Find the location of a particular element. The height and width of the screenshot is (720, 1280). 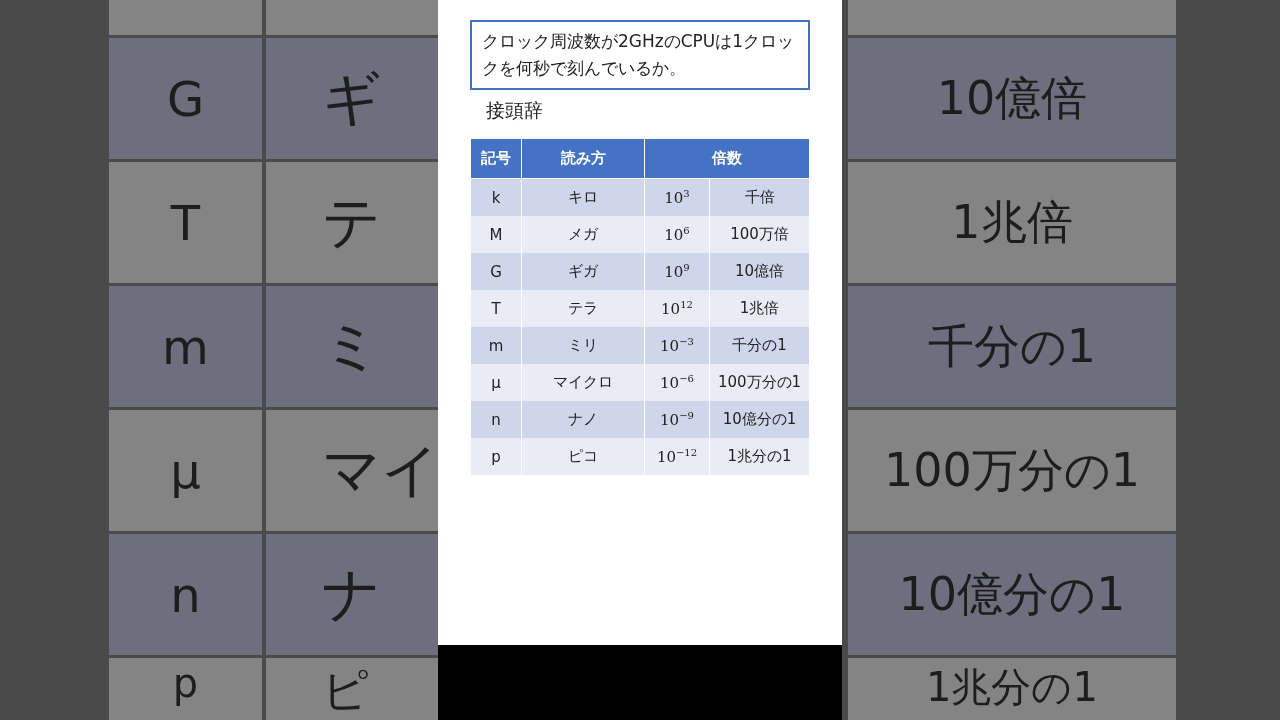

table-cell: 10億分の1 is located at coordinates (759, 420).